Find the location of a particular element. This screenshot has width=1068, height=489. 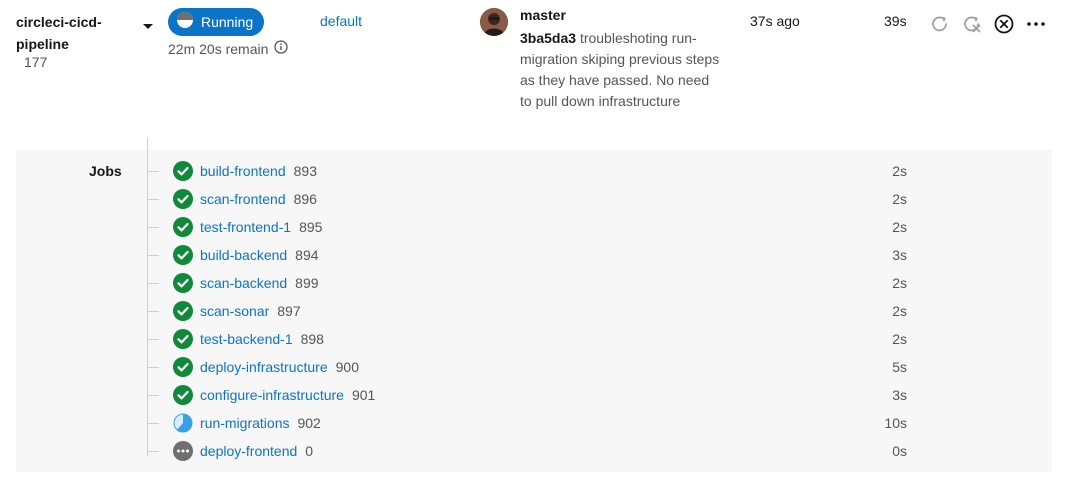

job-name-link: test-frontend-1 is located at coordinates (245, 227).